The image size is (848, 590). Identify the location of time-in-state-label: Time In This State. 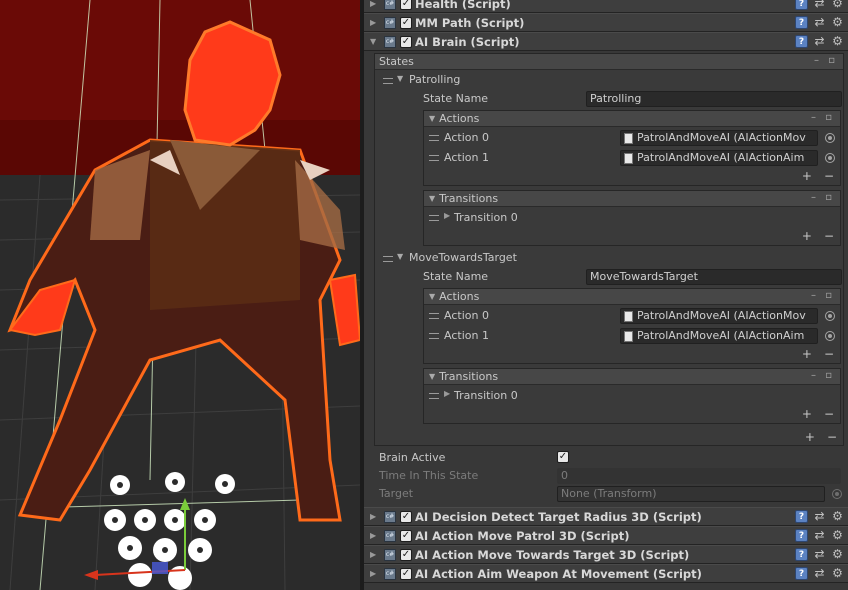
(429, 475).